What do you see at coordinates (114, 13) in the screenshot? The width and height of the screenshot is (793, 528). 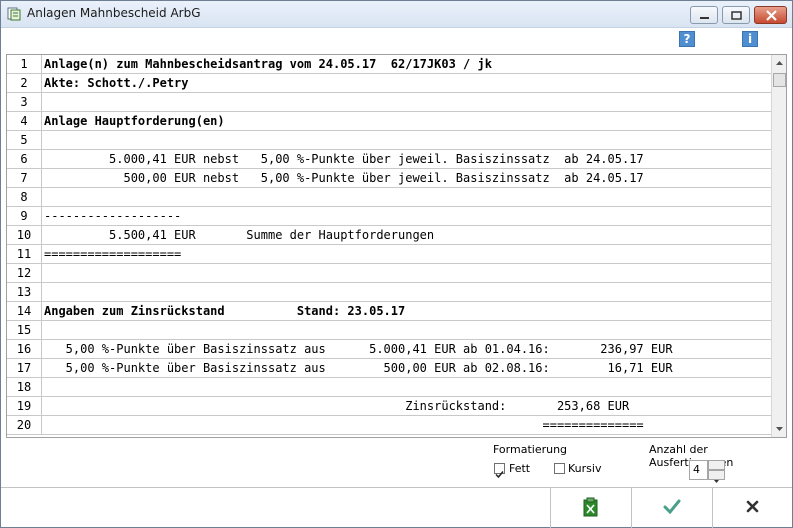 I see `window-title: Anlagen Mahnbescheid ArbG` at bounding box center [114, 13].